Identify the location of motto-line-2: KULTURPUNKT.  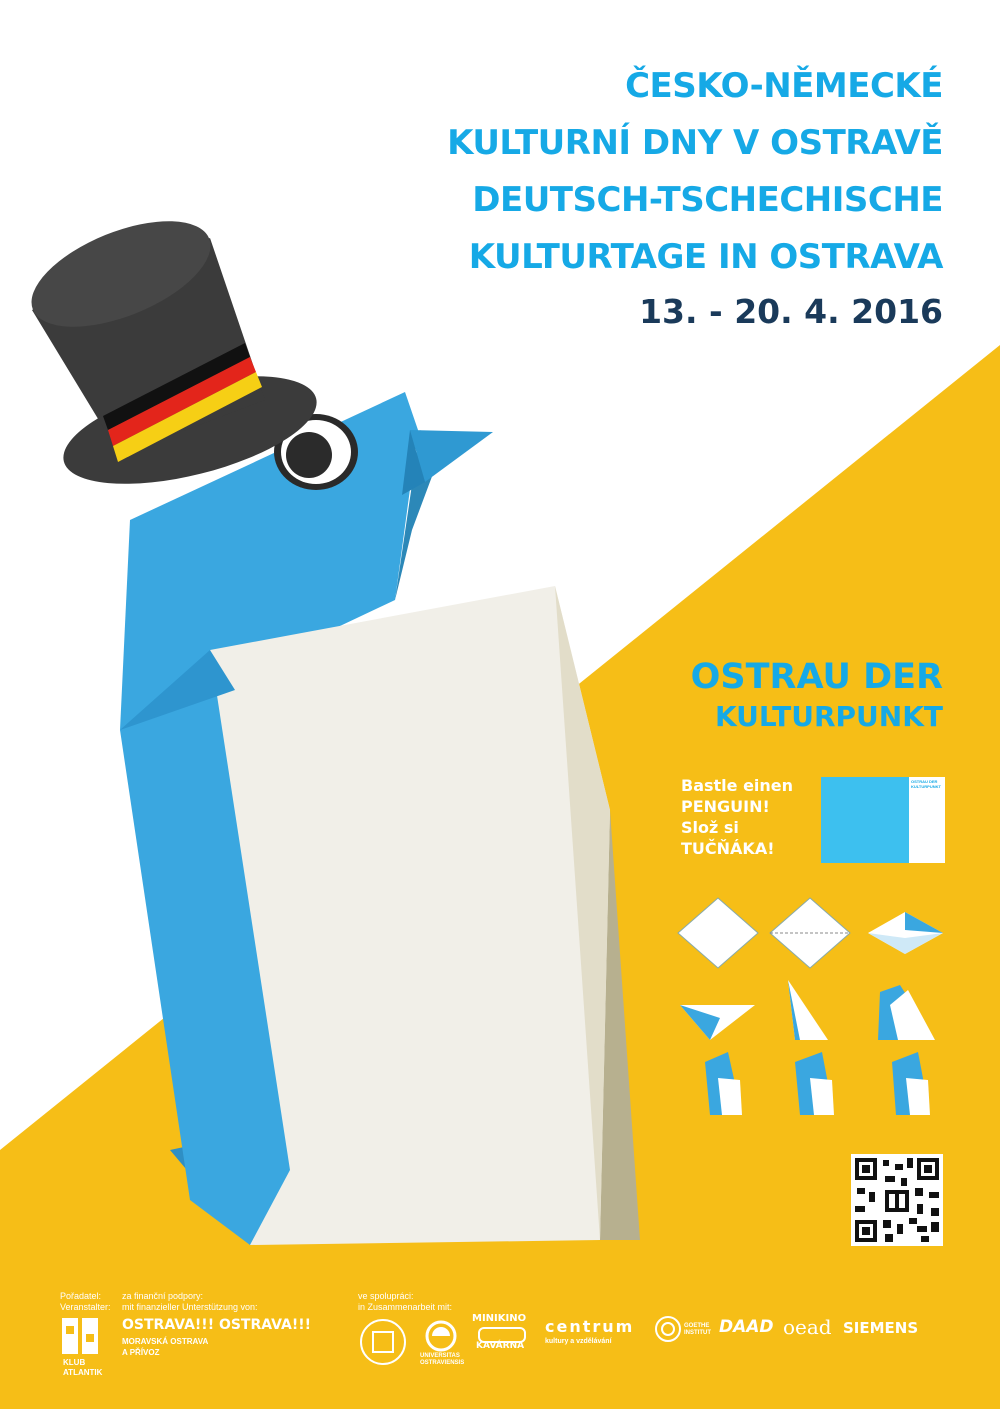
(828, 716).